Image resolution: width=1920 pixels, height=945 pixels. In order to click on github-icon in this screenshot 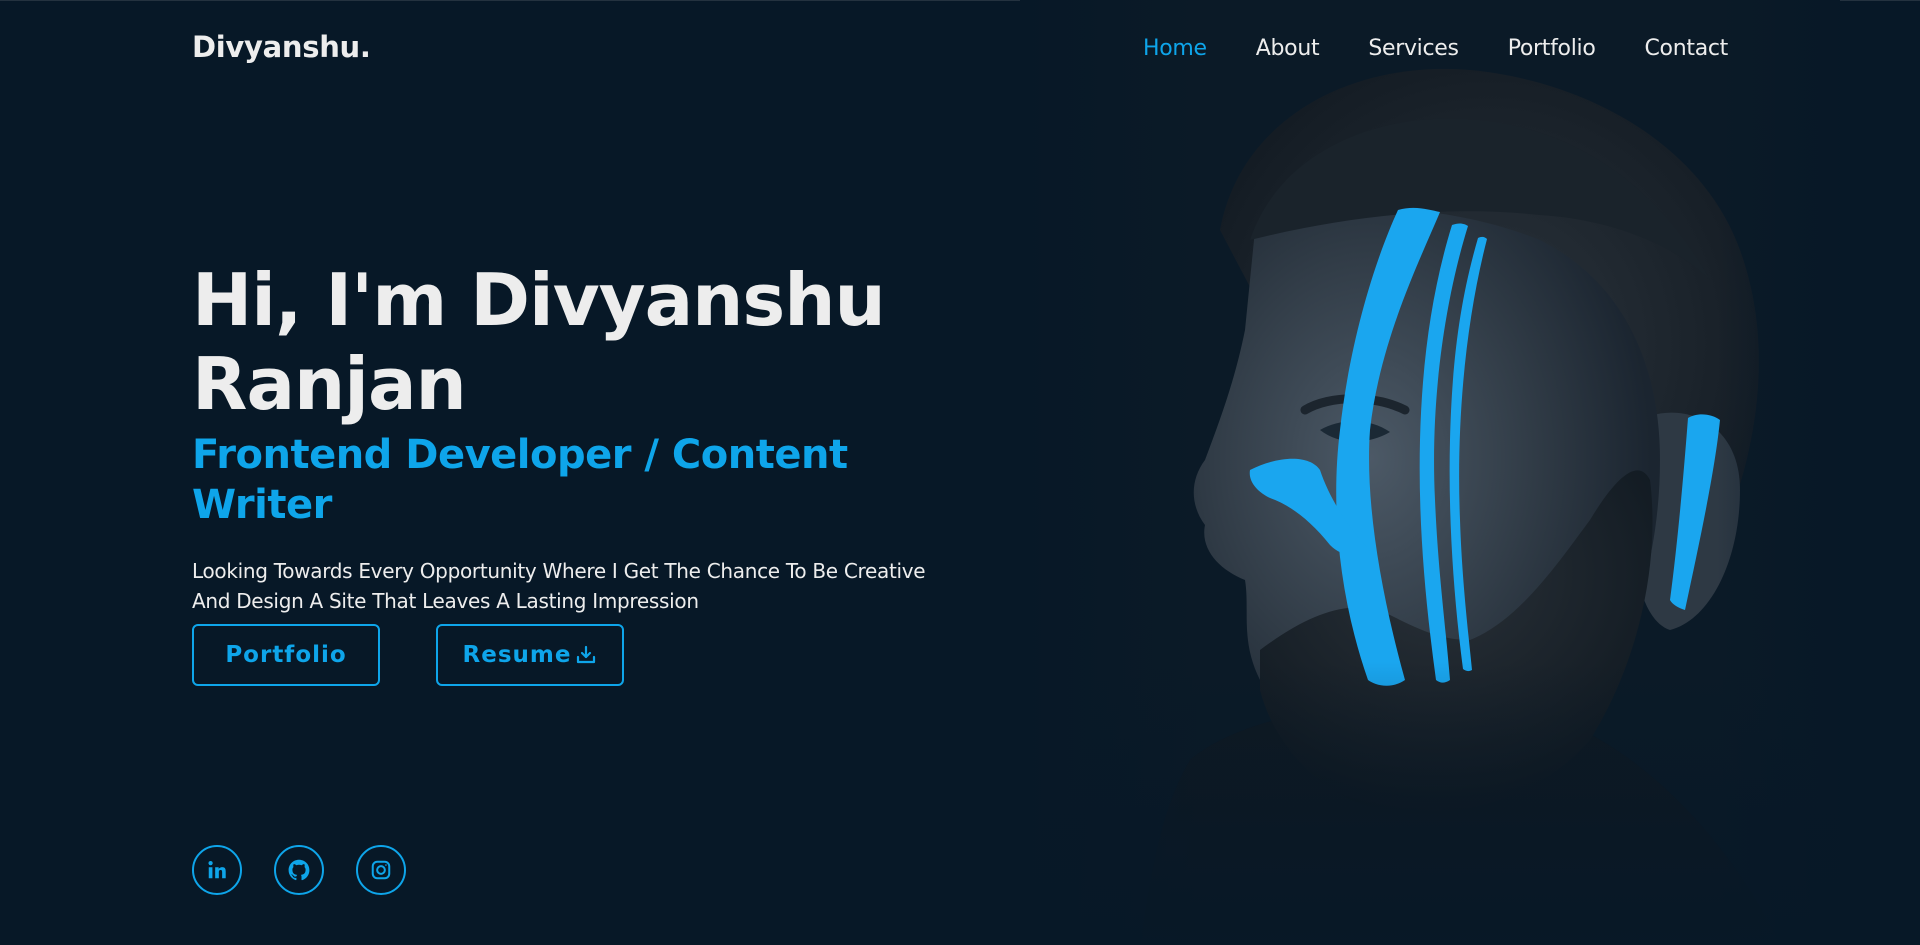, I will do `click(299, 870)`.